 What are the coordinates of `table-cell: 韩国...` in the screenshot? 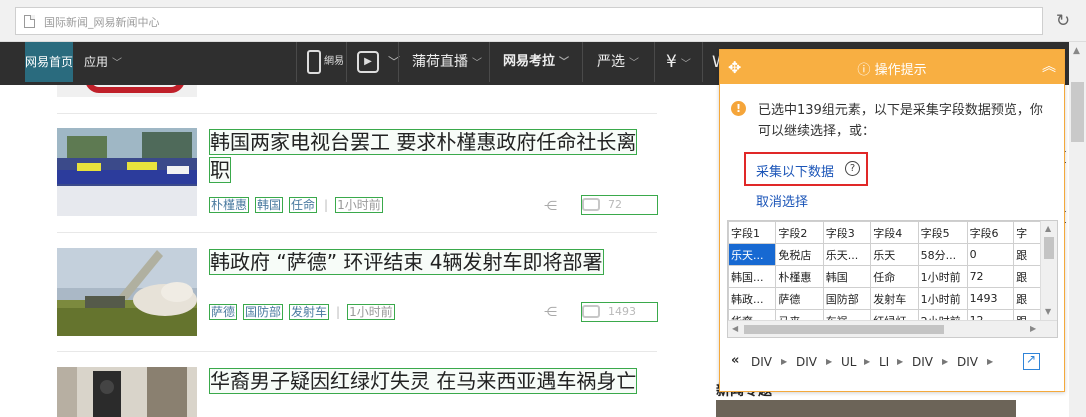 It's located at (752, 276).